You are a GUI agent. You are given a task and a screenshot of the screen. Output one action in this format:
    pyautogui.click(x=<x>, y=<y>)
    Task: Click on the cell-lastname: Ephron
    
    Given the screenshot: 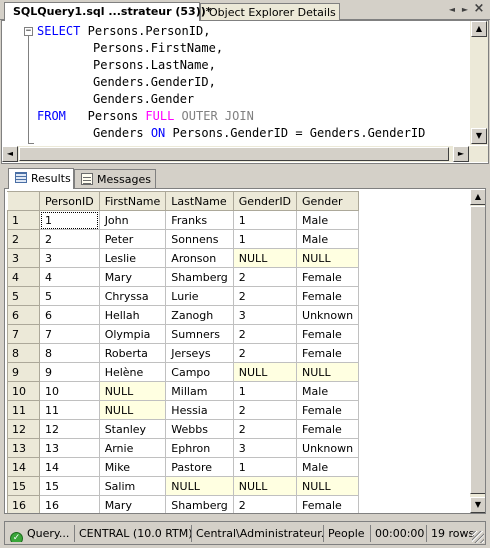 What is the action you would take?
    pyautogui.click(x=199, y=448)
    